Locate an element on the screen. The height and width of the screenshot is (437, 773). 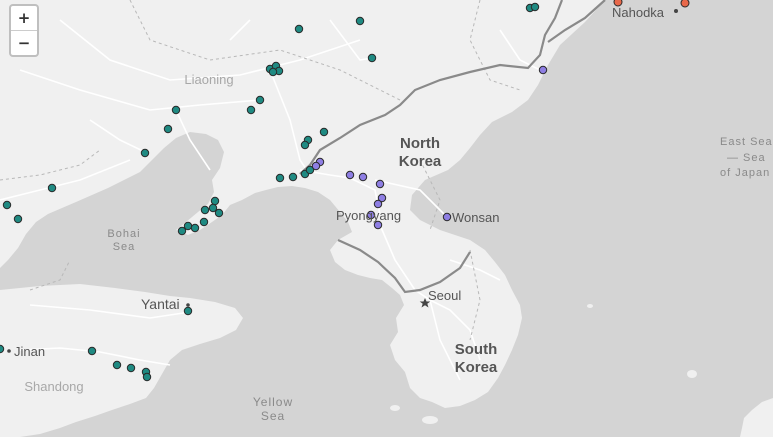
north-korea-label-1: North is located at coordinates (420, 143).